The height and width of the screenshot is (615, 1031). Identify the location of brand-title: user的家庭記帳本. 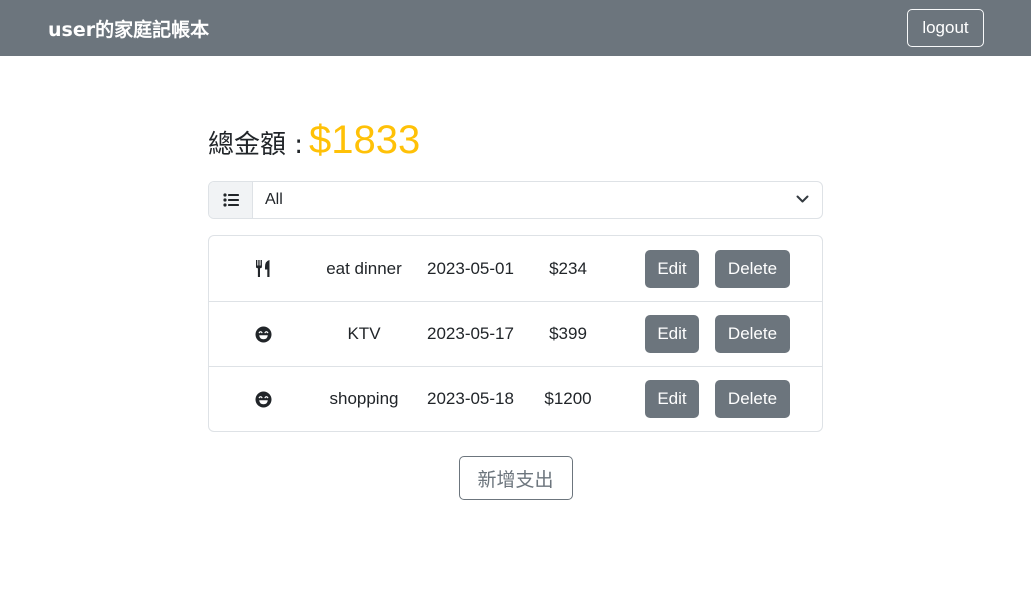
(129, 29).